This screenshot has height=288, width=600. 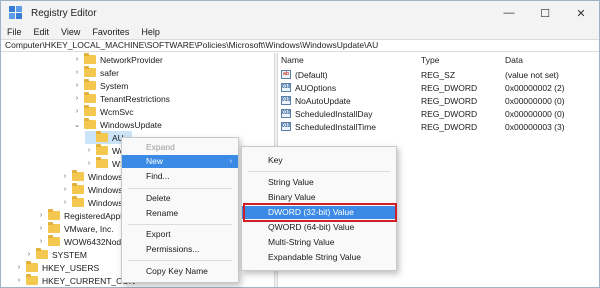 I want to click on title-bar: Registry Editor — ☐ ✕, so click(x=300, y=13).